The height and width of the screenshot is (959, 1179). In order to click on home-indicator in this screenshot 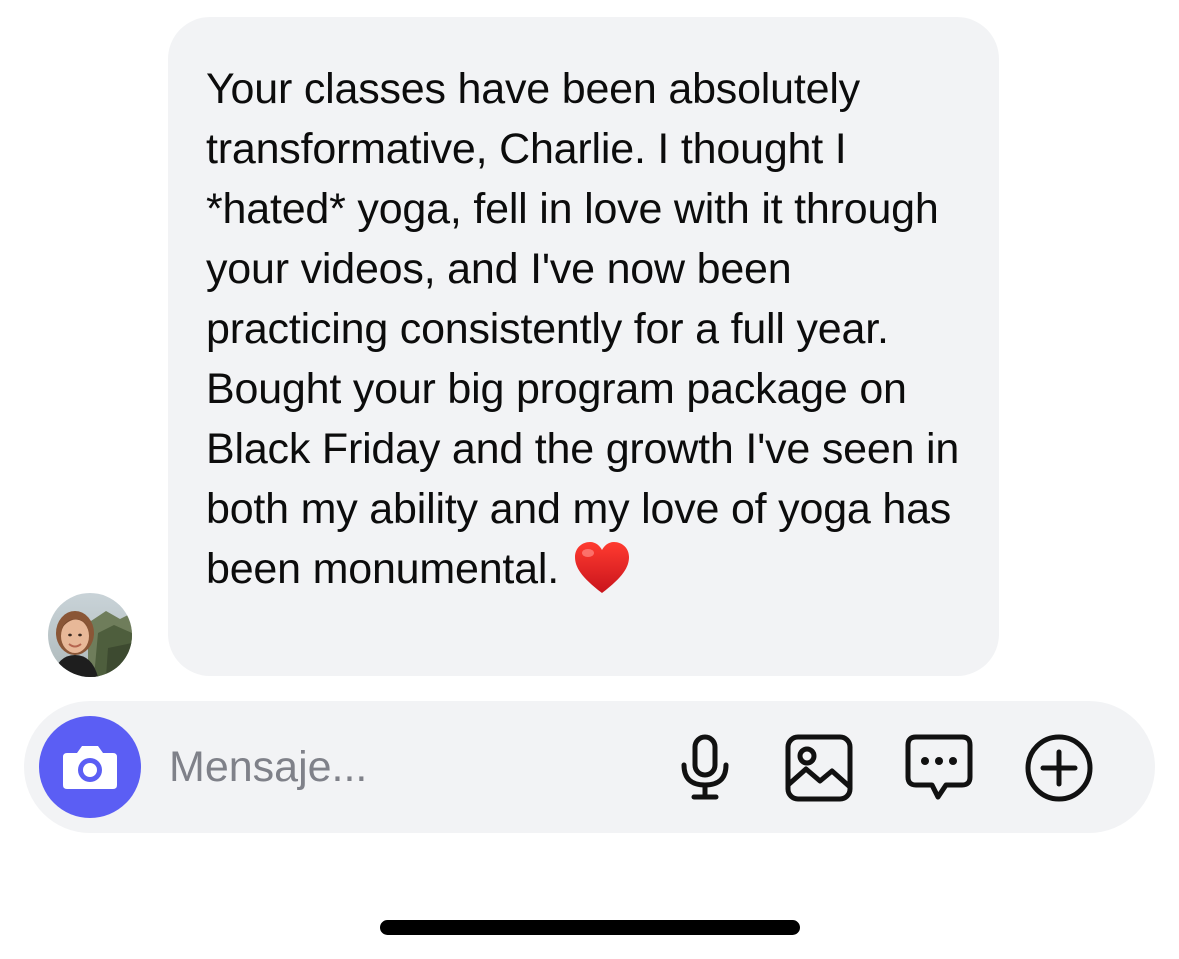, I will do `click(590, 927)`.